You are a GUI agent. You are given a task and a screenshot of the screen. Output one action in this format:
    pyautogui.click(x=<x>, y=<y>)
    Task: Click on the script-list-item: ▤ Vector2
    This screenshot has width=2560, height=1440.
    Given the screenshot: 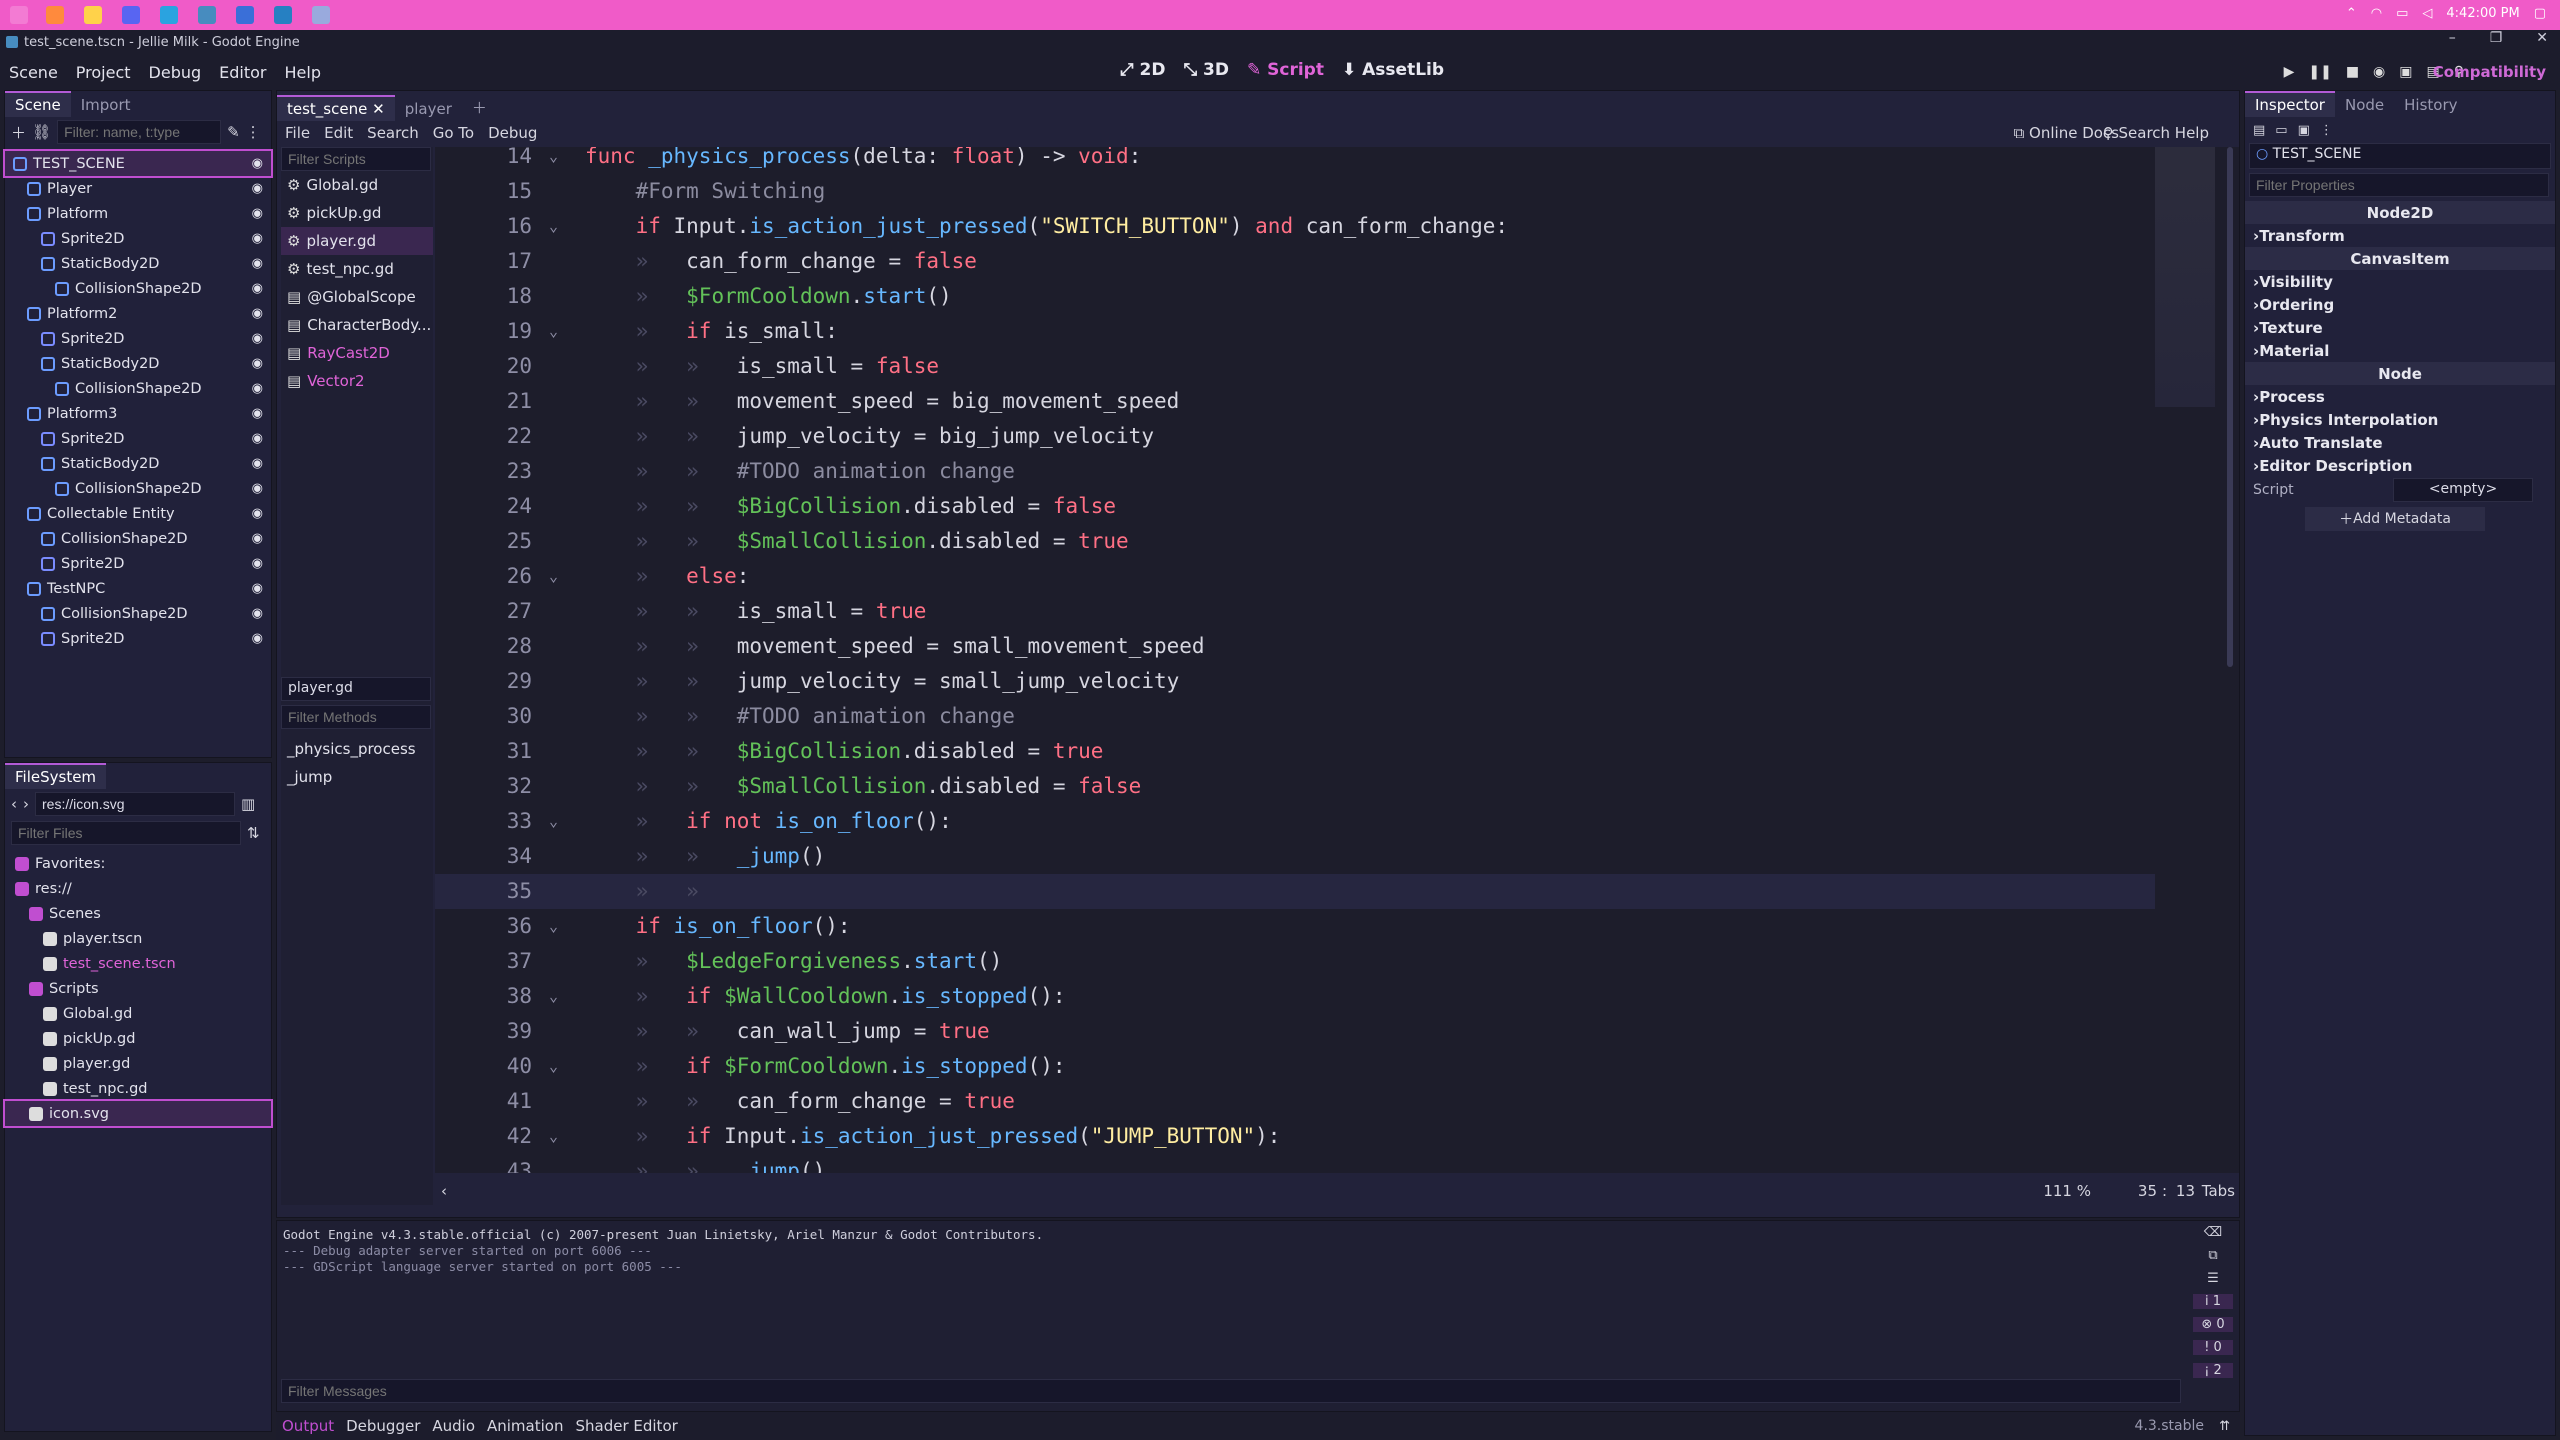 What is the action you would take?
    pyautogui.click(x=357, y=381)
    